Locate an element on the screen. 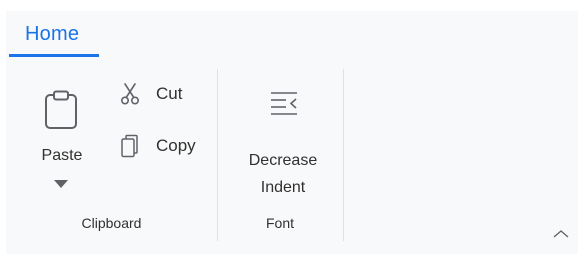 Image resolution: width=586 pixels, height=261 pixels. cut-label: Cut is located at coordinates (169, 93).